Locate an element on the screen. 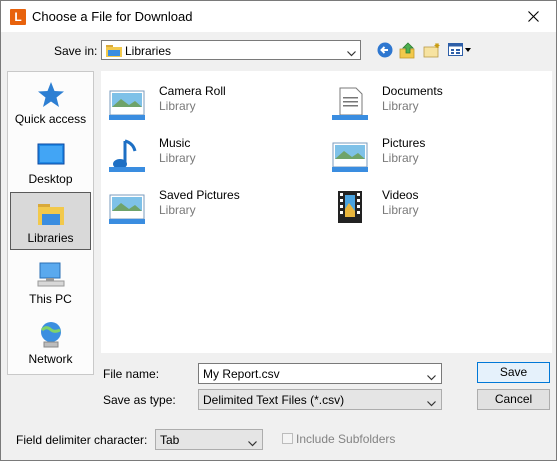  list-item-music: Music Library is located at coordinates (201, 155).